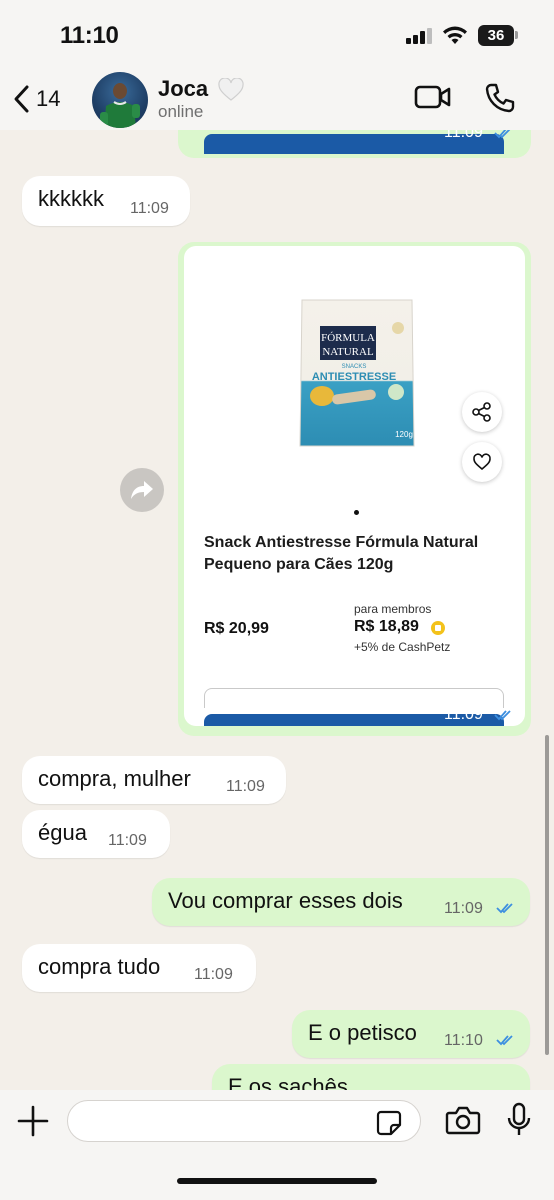  What do you see at coordinates (348, 338) in the screenshot?
I see `package-brand-1: FÓRMULA` at bounding box center [348, 338].